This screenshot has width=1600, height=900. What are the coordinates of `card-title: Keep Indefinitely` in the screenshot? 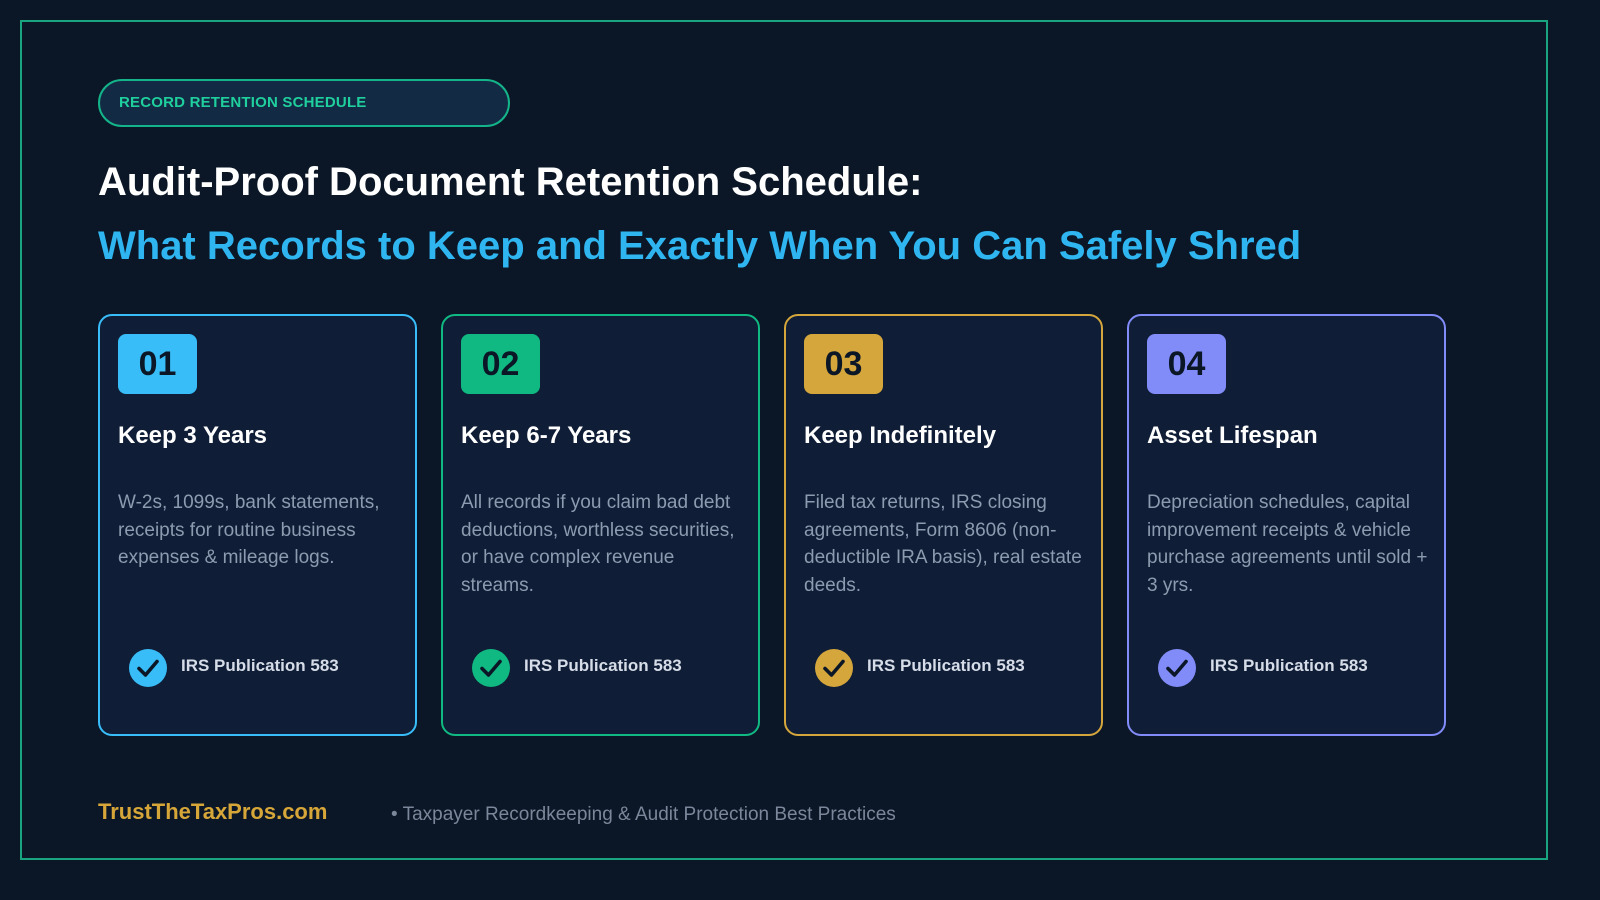 It's located at (900, 435).